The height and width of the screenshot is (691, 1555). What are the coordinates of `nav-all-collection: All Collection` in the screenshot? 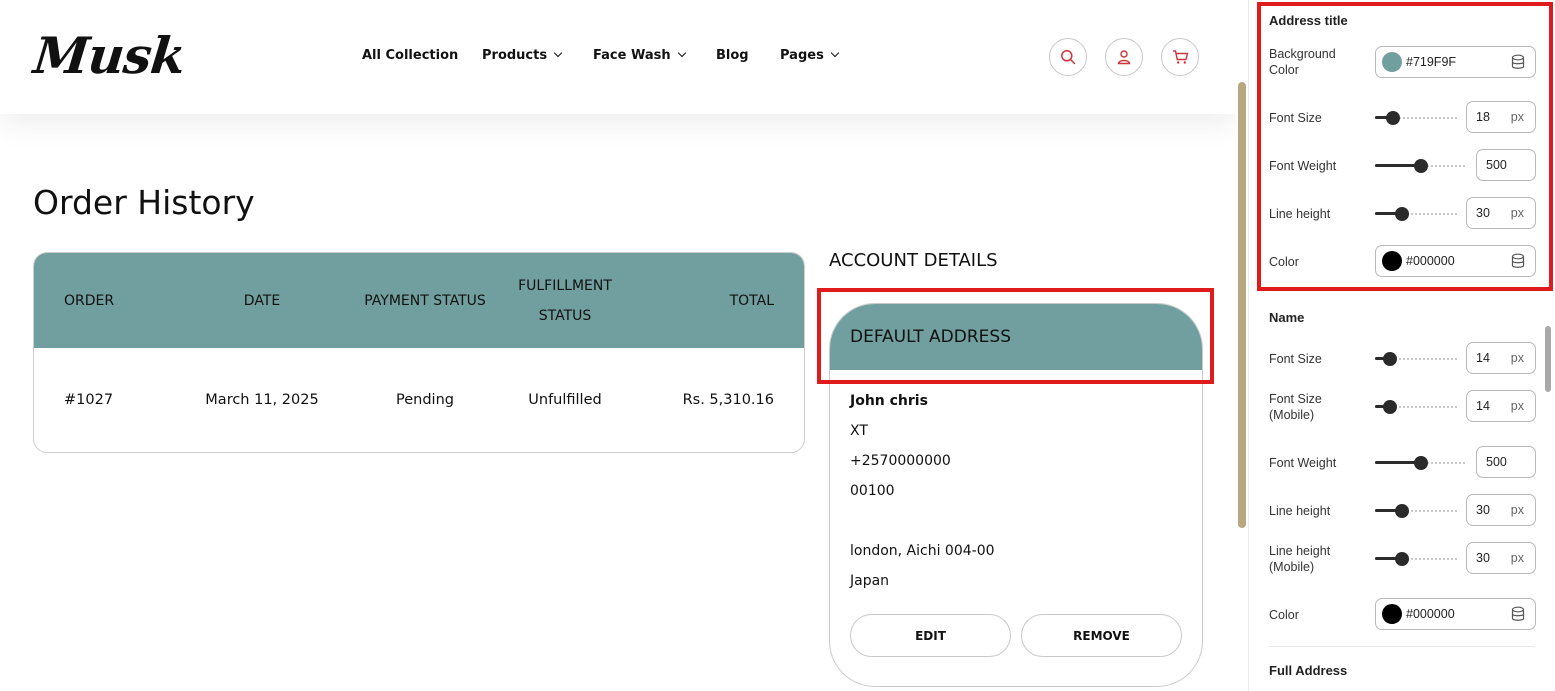 It's located at (410, 55).